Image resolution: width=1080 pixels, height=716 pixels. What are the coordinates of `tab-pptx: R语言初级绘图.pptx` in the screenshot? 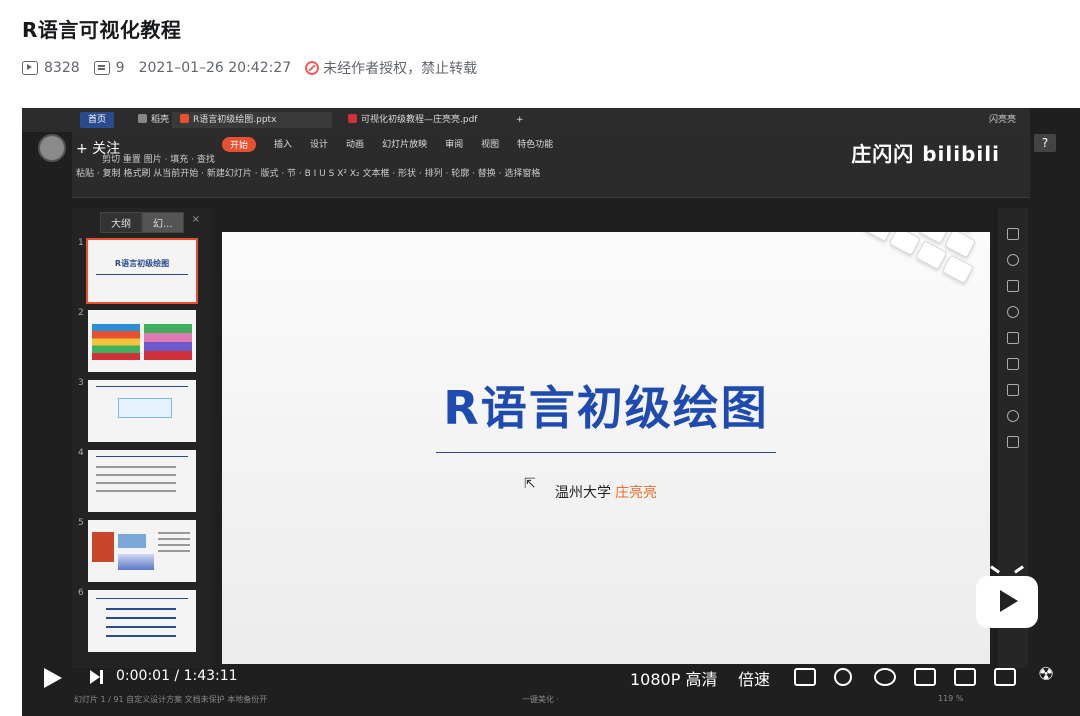 It's located at (252, 120).